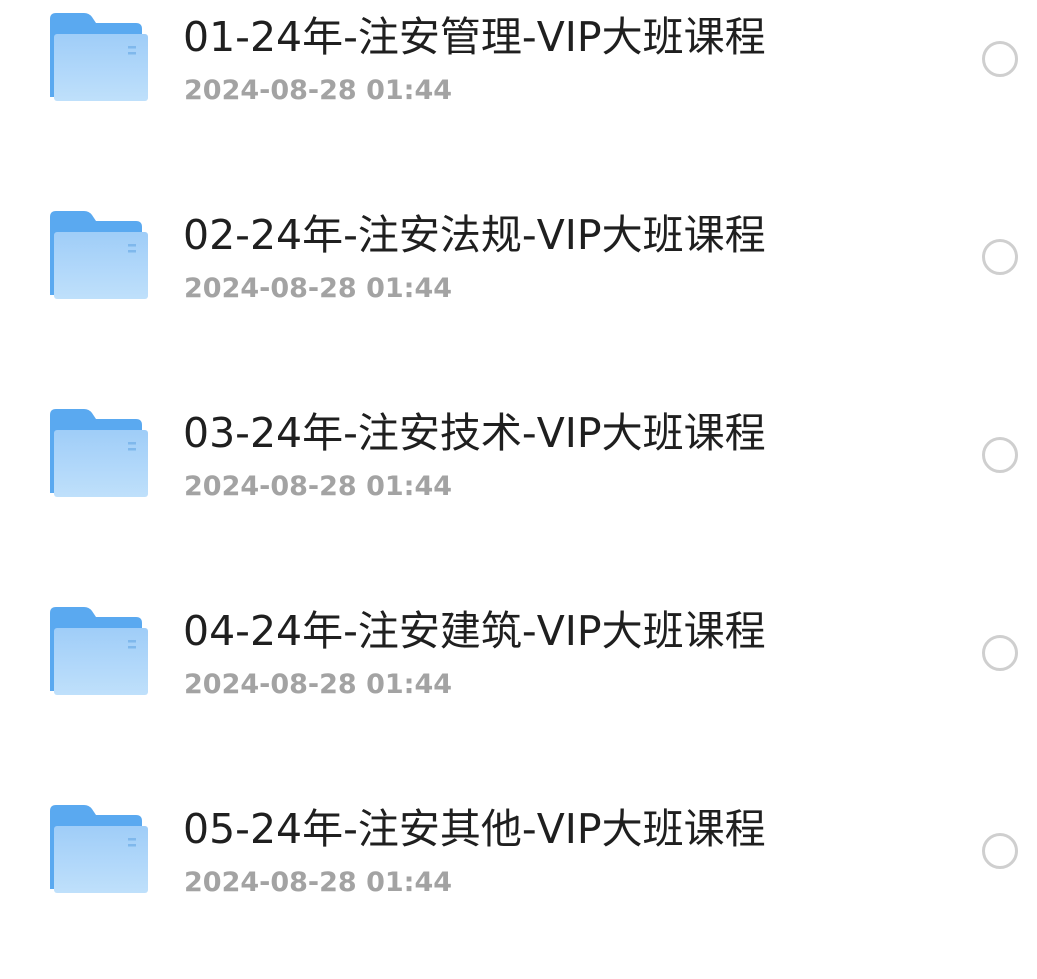 The width and height of the screenshot is (1037, 979). What do you see at coordinates (474, 829) in the screenshot?
I see `file-name: 05-24年-注安其他-VIP大班课程` at bounding box center [474, 829].